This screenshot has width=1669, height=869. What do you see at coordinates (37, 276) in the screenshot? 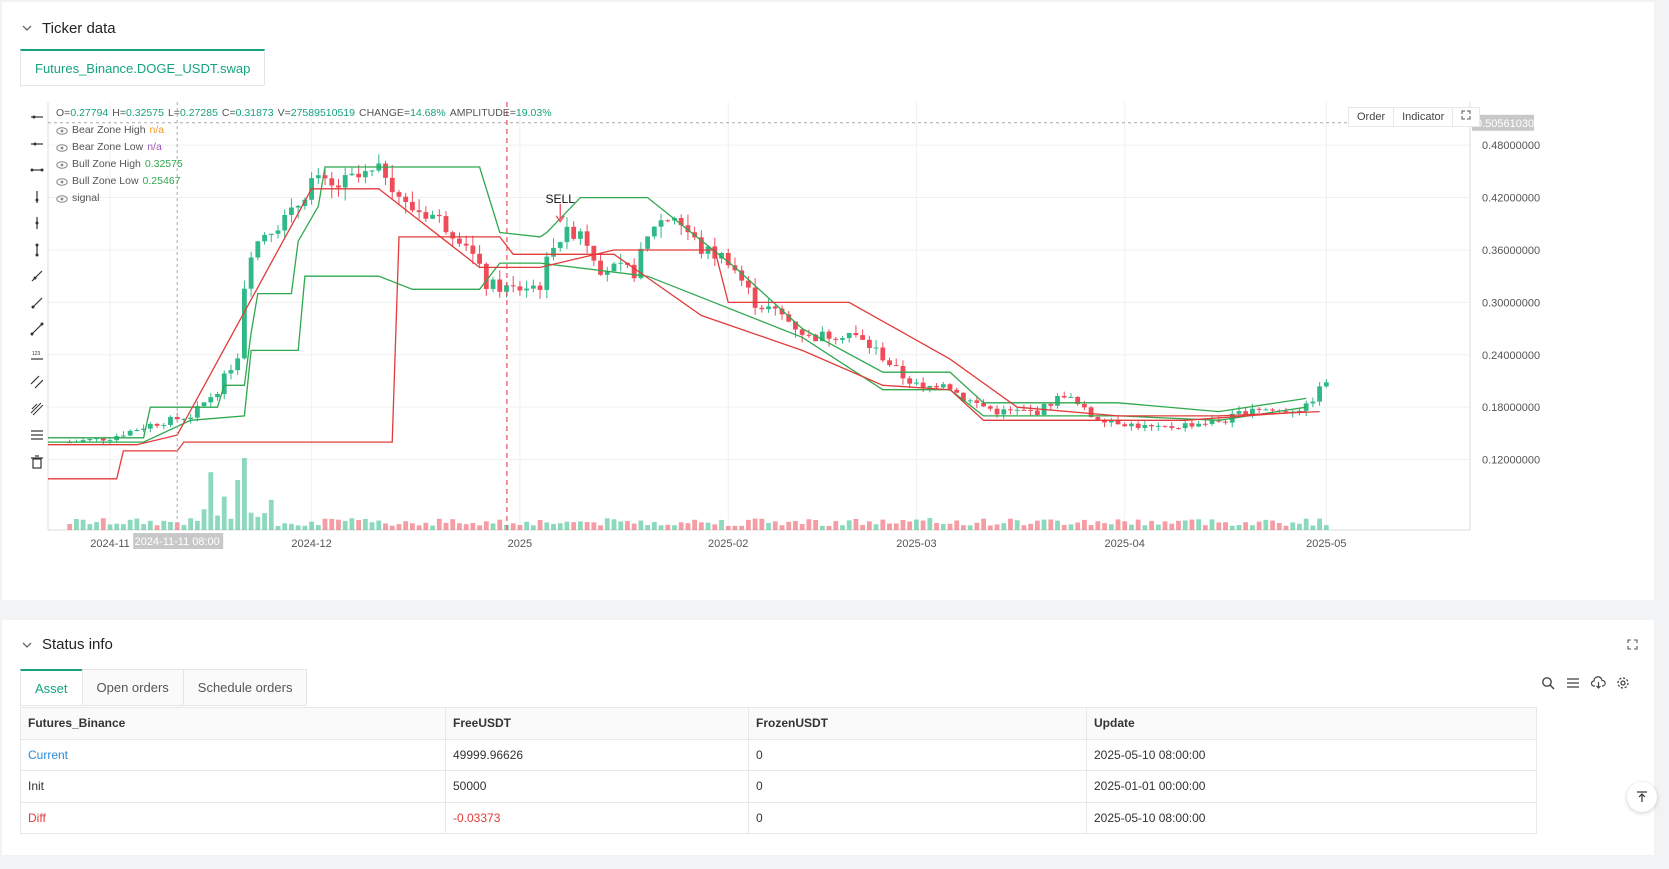
I see `trend-line-tool-icon` at bounding box center [37, 276].